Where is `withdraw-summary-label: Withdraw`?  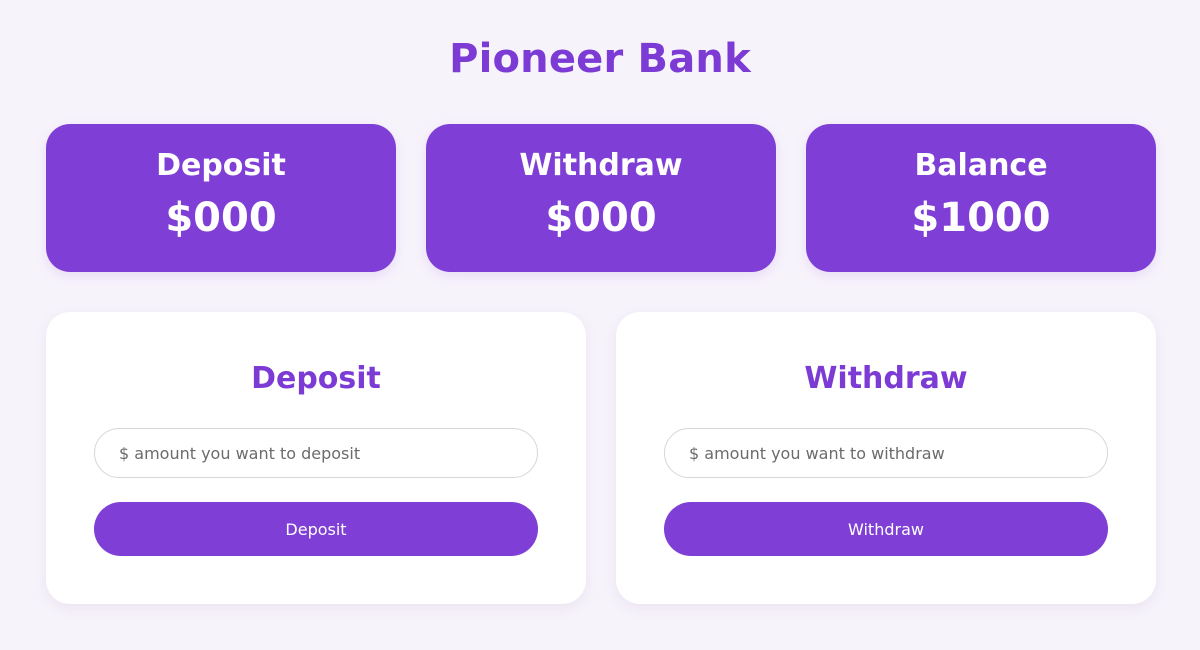 withdraw-summary-label: Withdraw is located at coordinates (601, 165).